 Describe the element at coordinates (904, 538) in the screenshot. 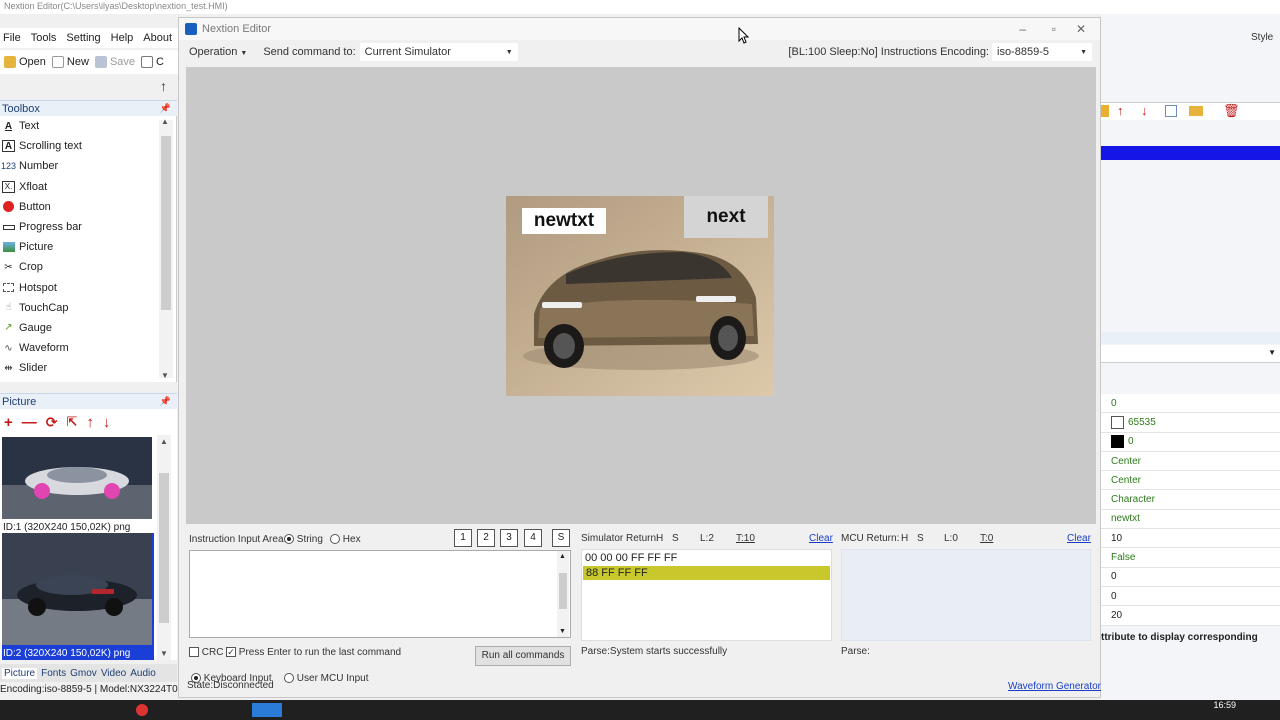

I see `mcu-return-h-toggle: H` at that location.